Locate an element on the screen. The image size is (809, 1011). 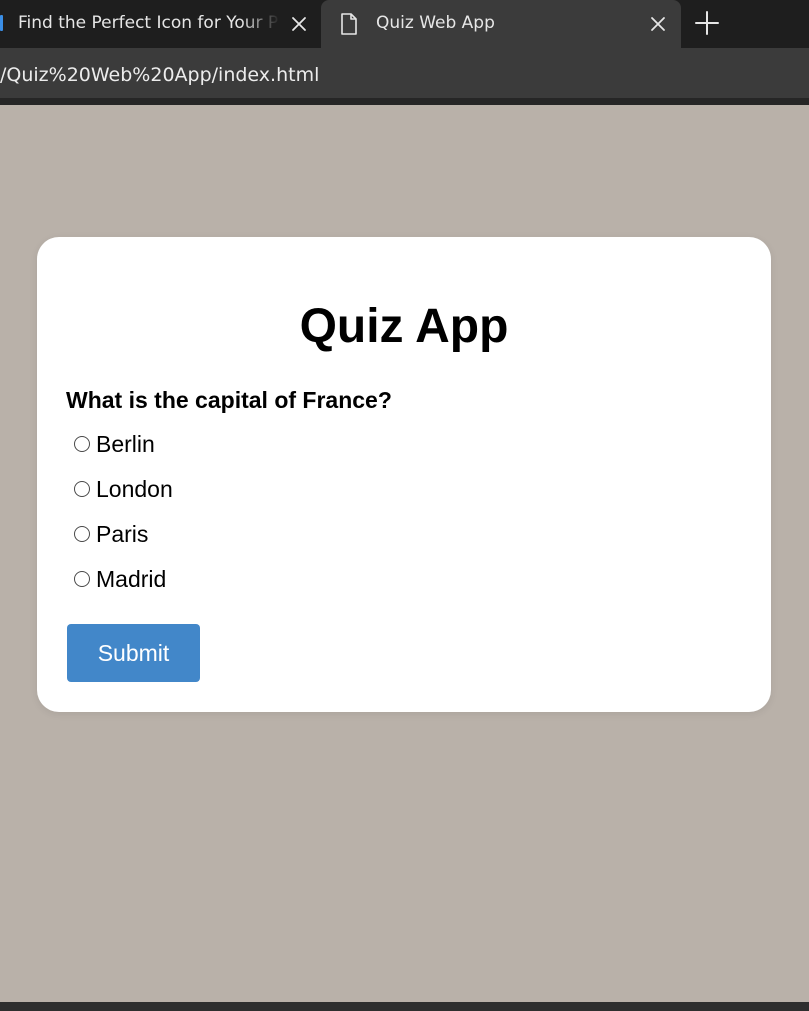
tab-title: Quiz Web App is located at coordinates (435, 23).